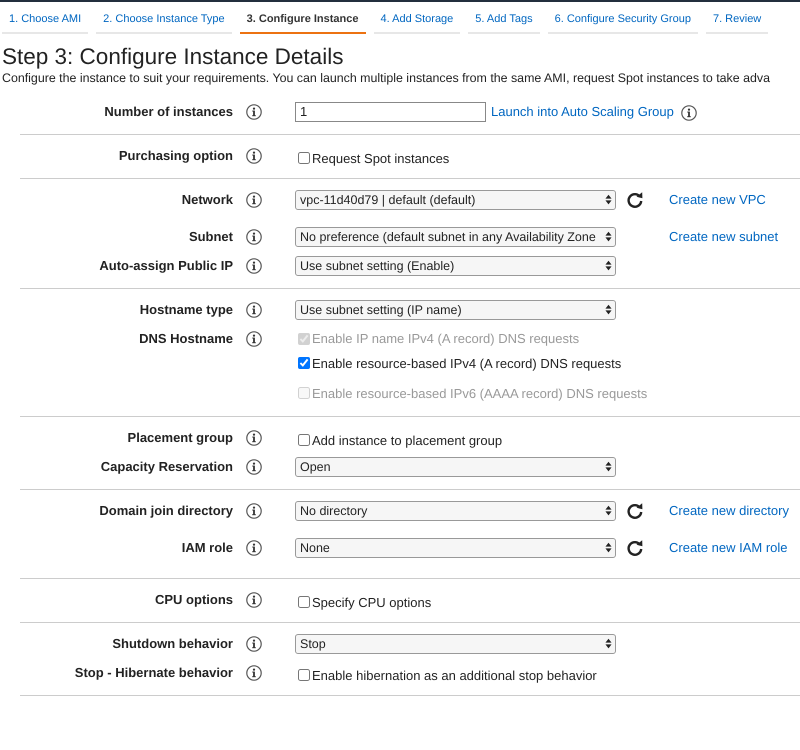 This screenshot has height=750, width=800. What do you see at coordinates (185, 338) in the screenshot?
I see `field-label: DNS Hostname` at bounding box center [185, 338].